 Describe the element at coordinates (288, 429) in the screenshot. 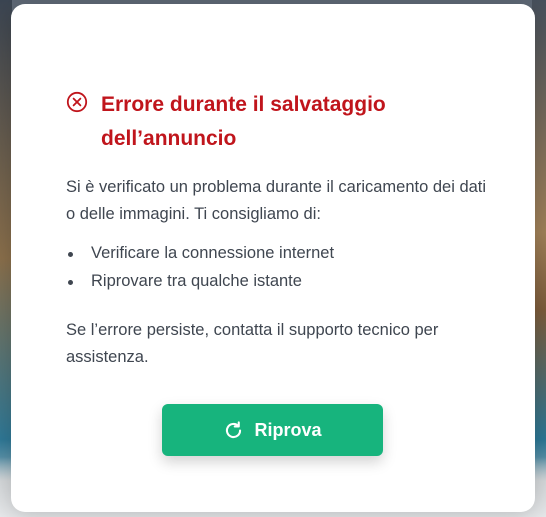

I see `retry-button-label: Riprova` at that location.